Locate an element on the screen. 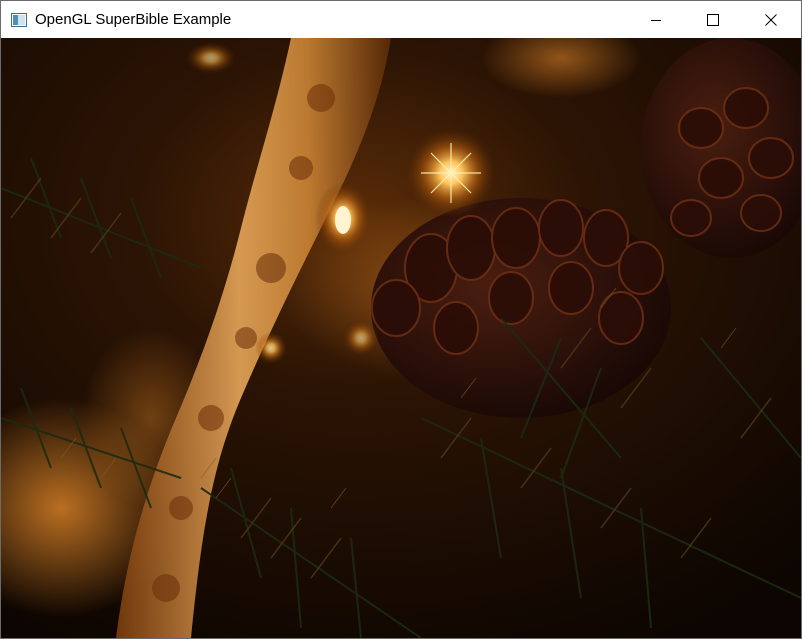 This screenshot has width=802, height=639. minimize-icon is located at coordinates (656, 20).